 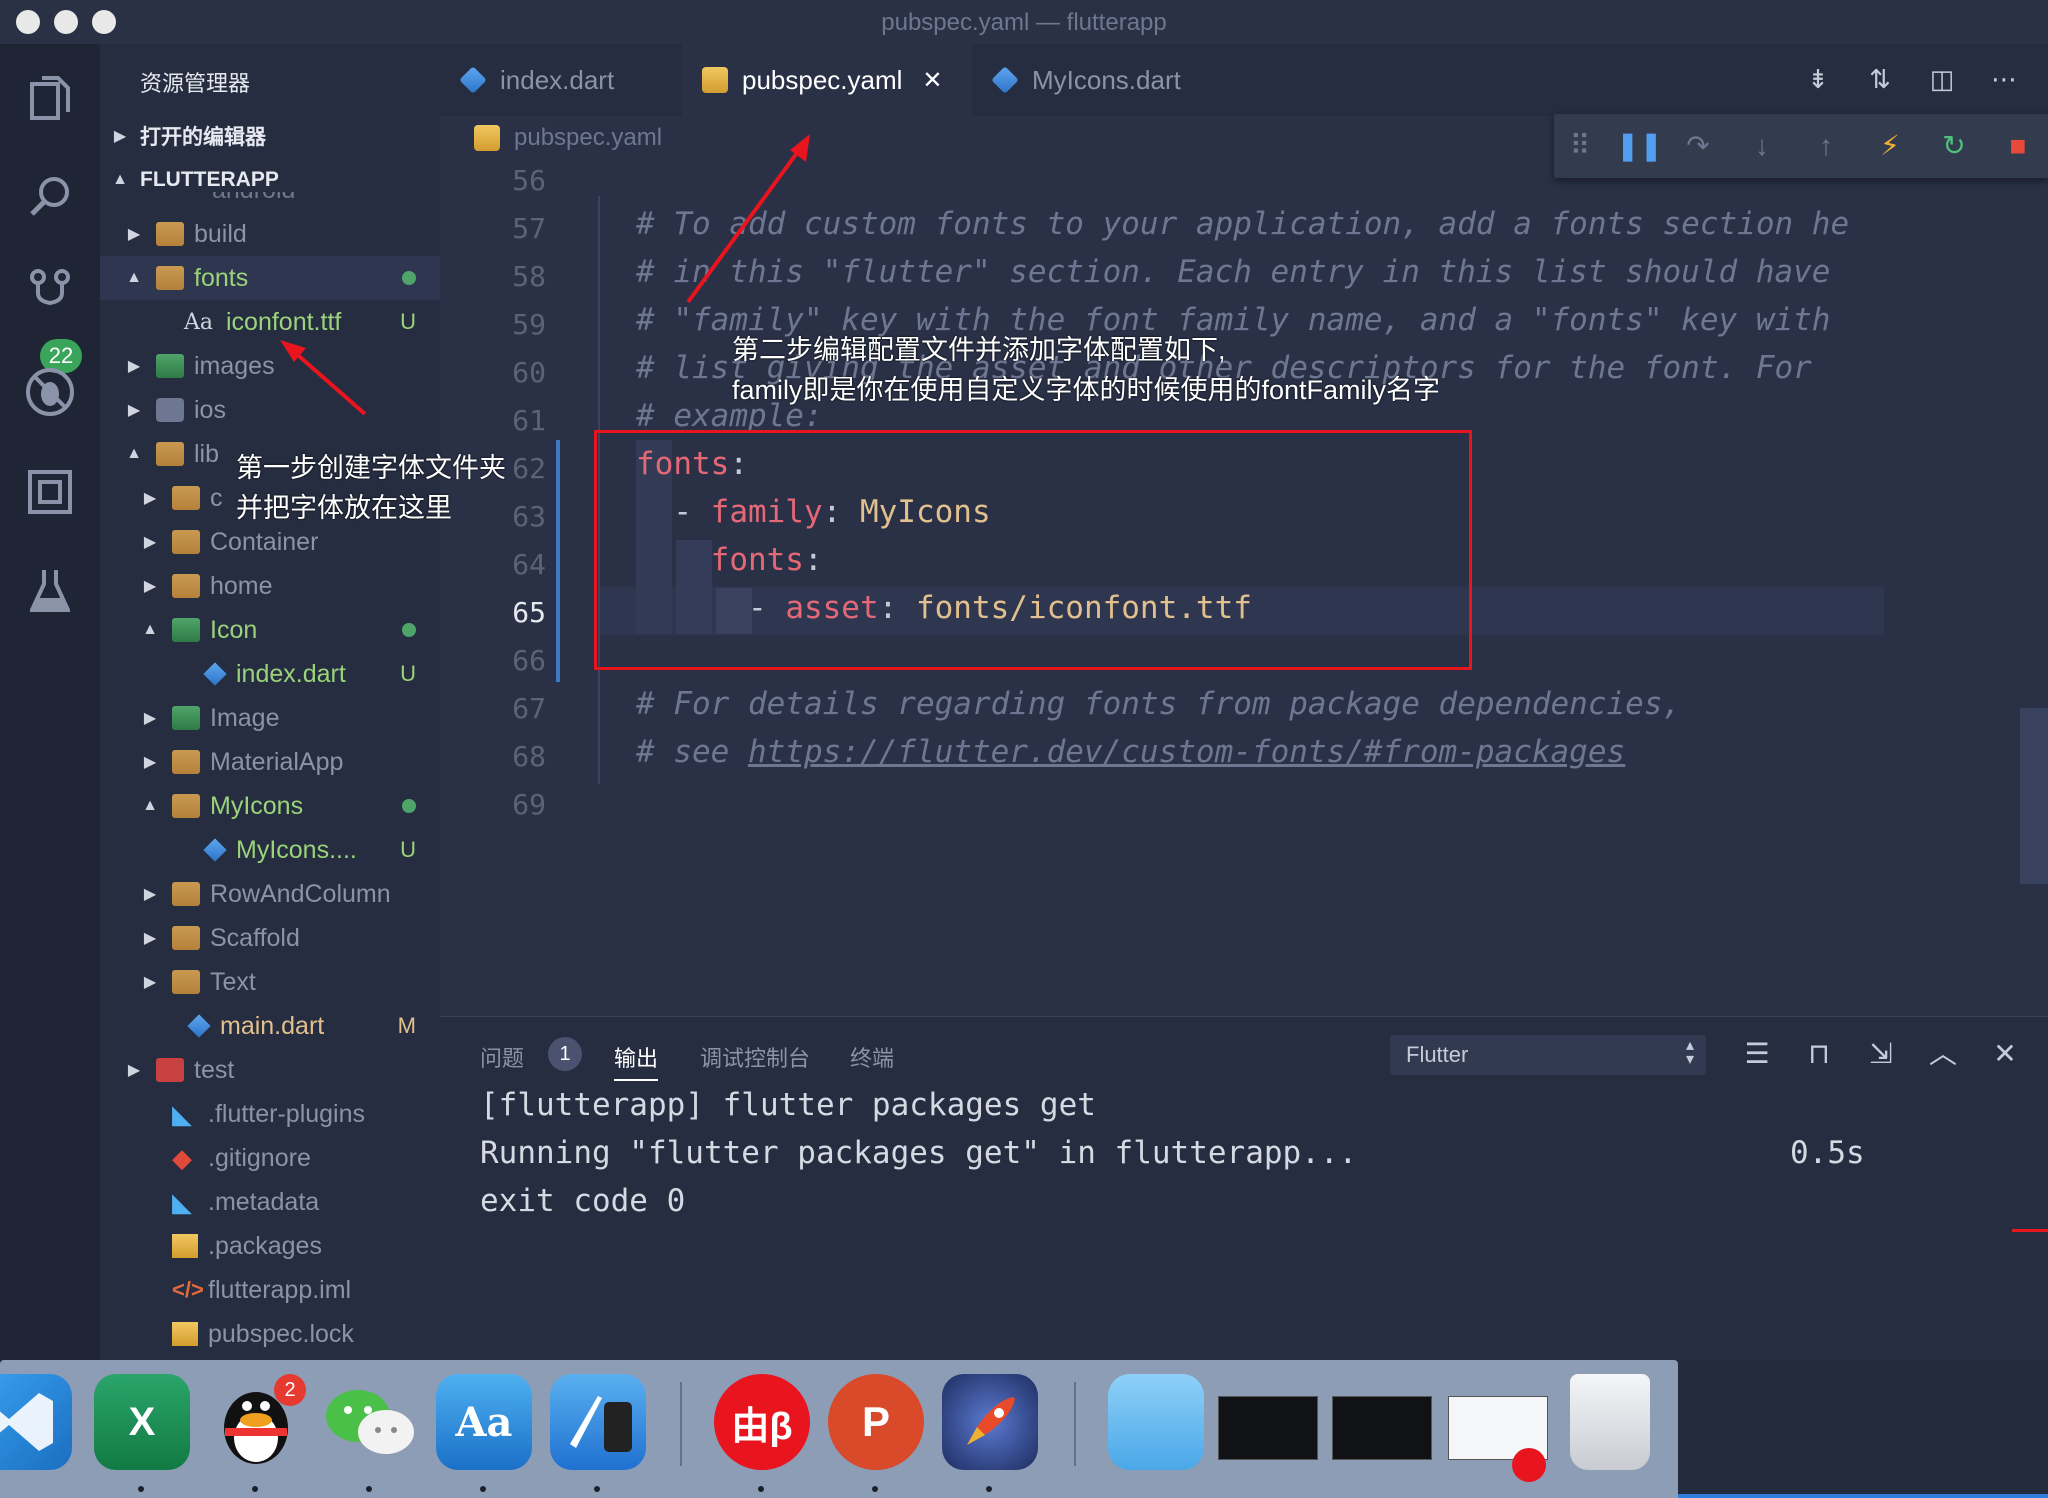 I want to click on activity-bar: 22, so click(x=50, y=702).